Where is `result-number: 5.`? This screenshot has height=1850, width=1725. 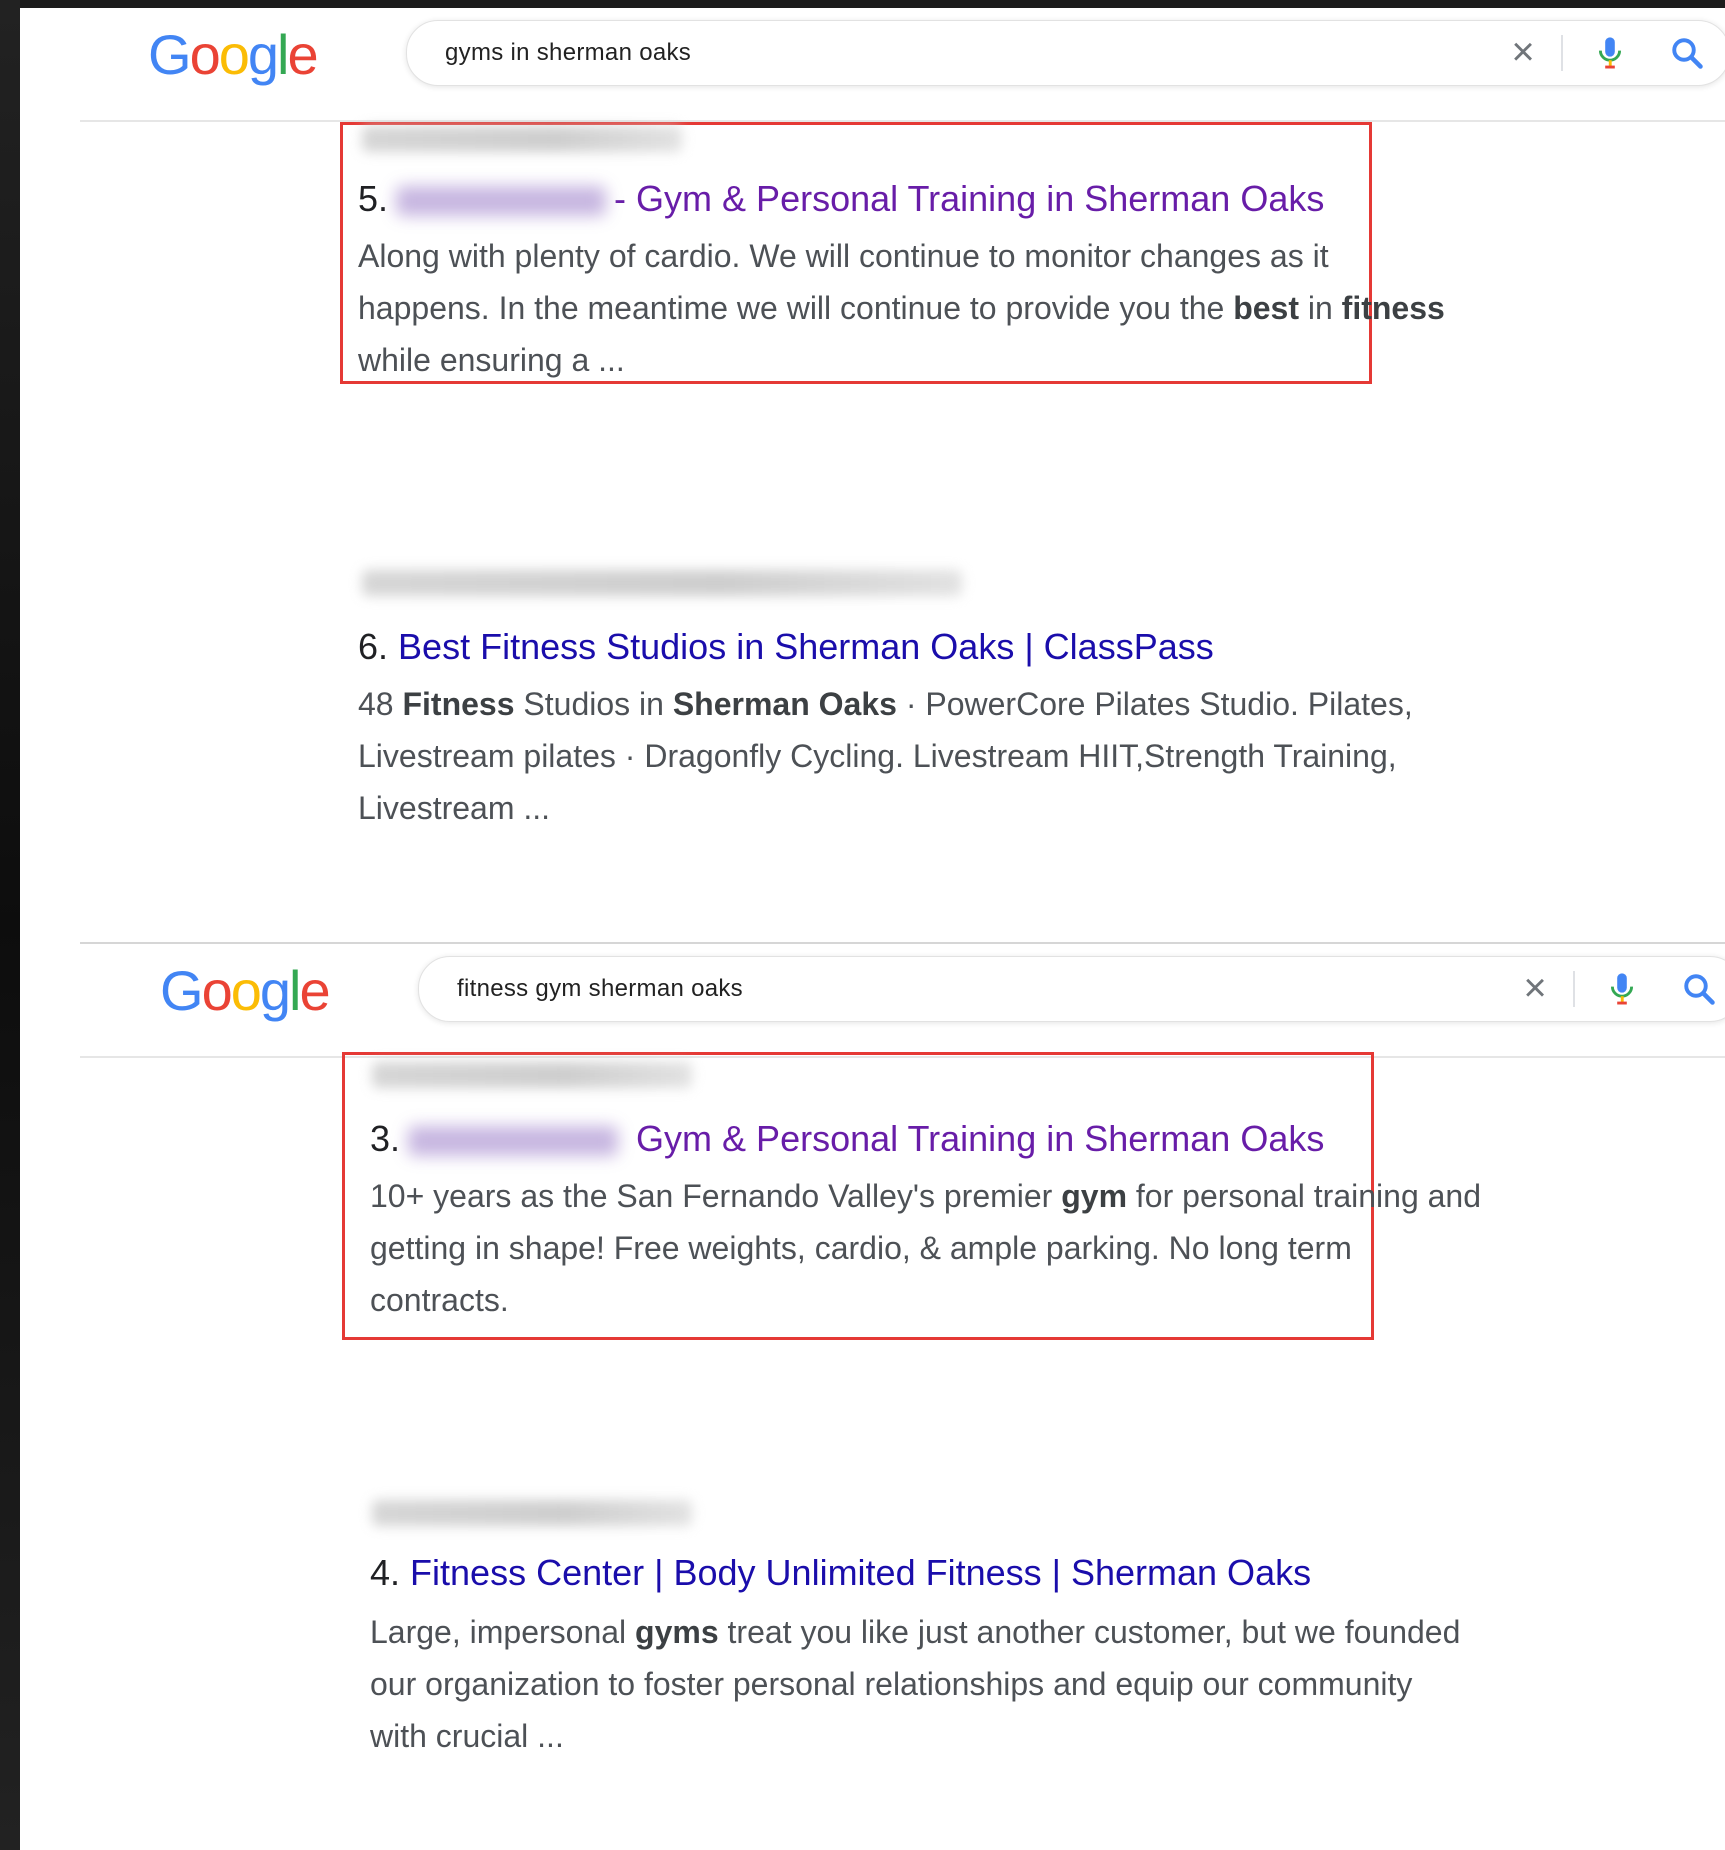 result-number: 5. is located at coordinates (373, 198).